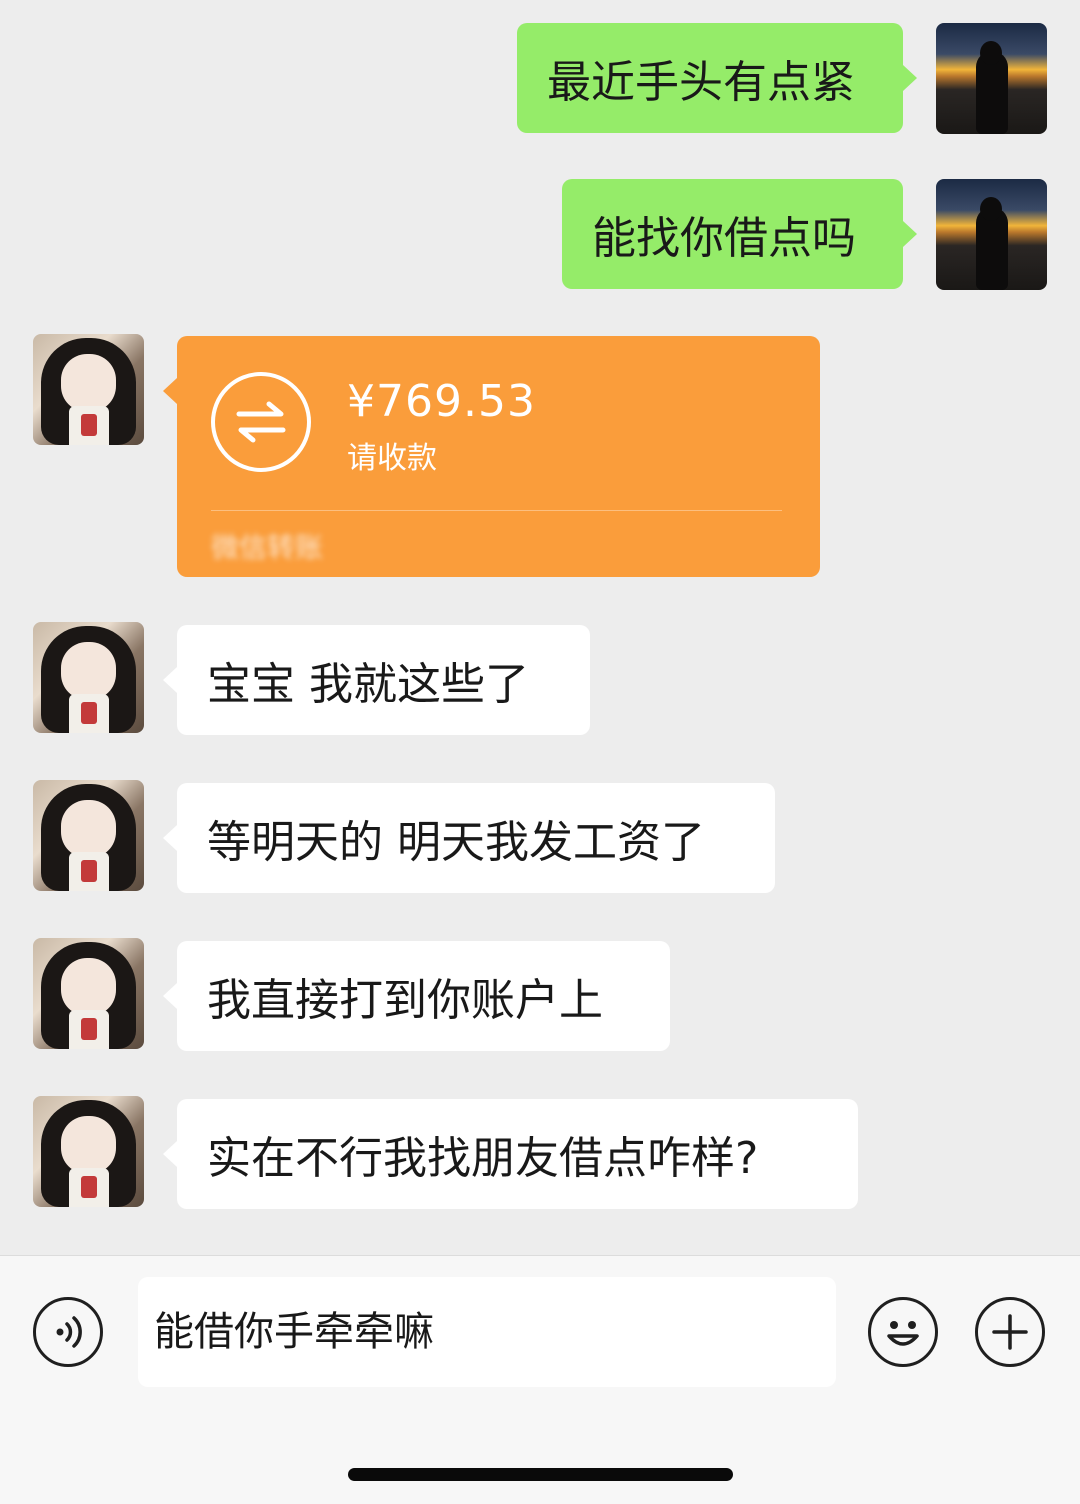 The height and width of the screenshot is (1504, 1080). I want to click on message-text: 最近手头有点紧, so click(701, 82).